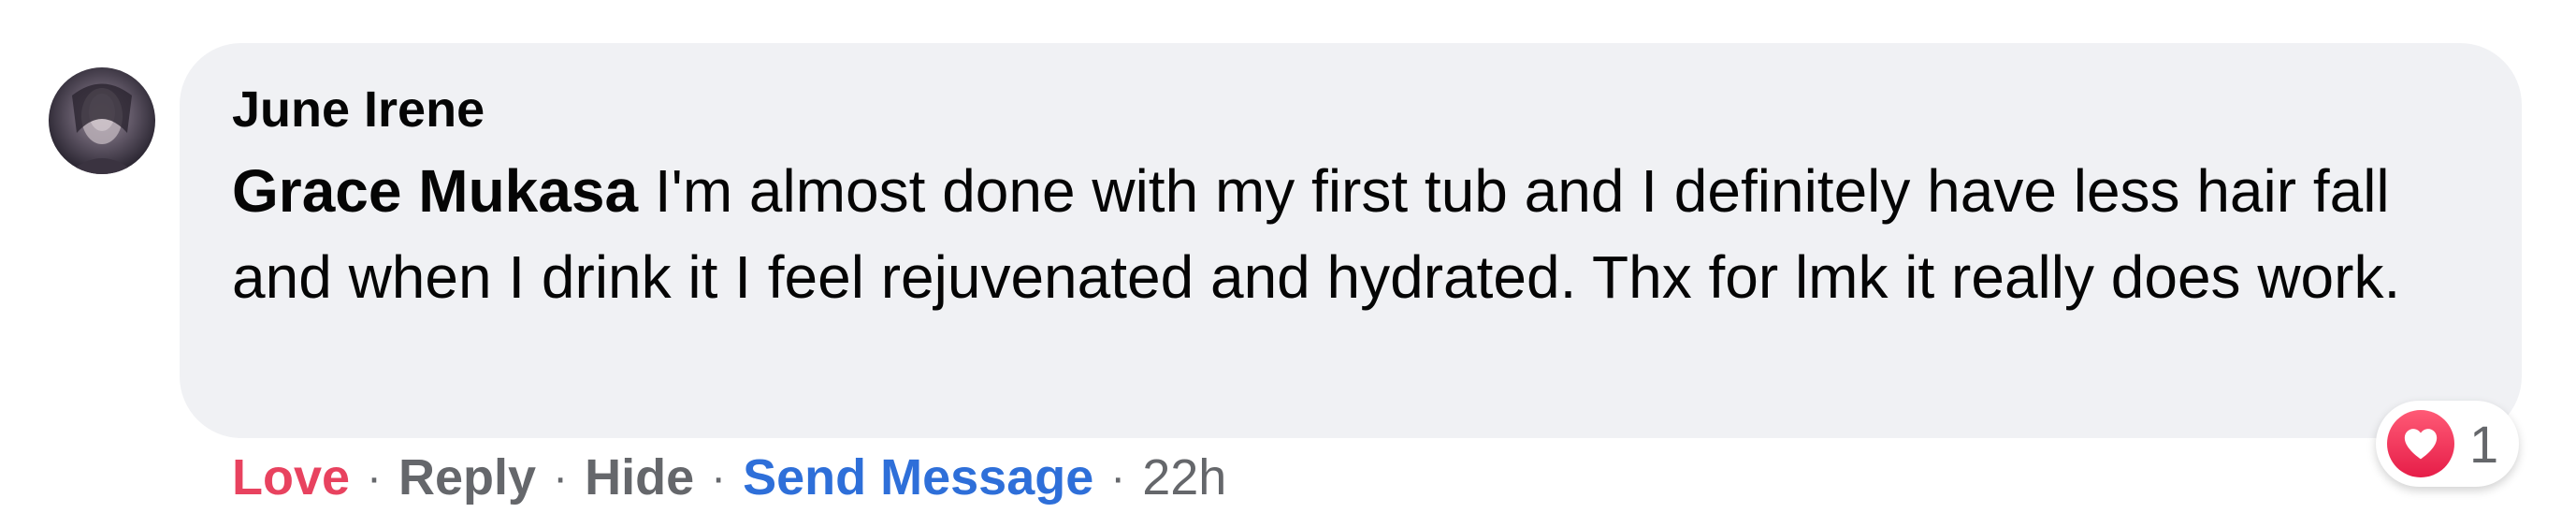 The image size is (2576, 513). What do you see at coordinates (918, 477) in the screenshot?
I see `send-message-button: Send Message` at bounding box center [918, 477].